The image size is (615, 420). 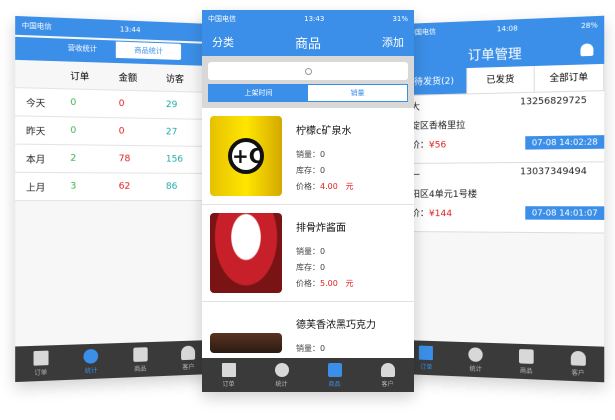 I want to click on order-address: 朝阳区4单元1号楼, so click(x=440, y=195).